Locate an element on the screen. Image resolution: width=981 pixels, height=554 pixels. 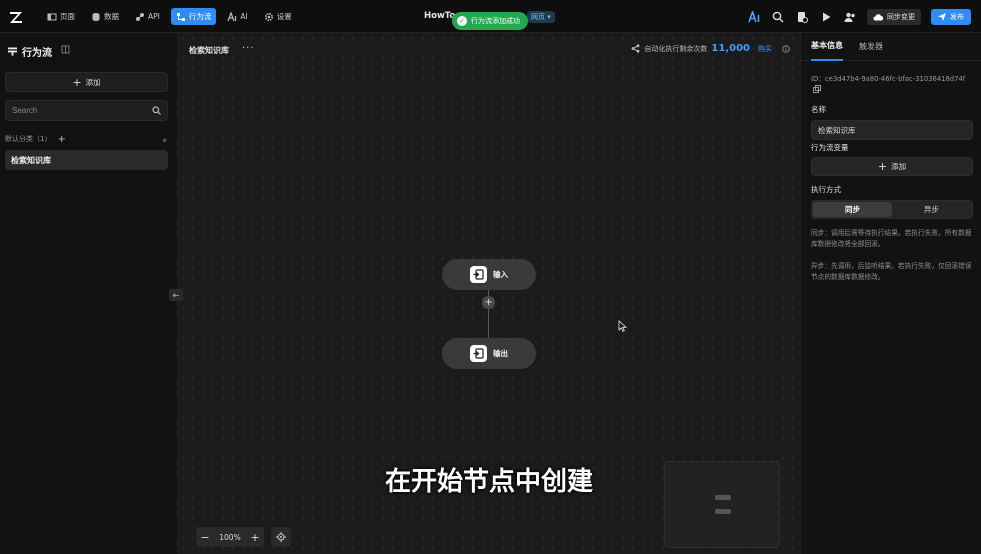
add-workflow-label: 添加 is located at coordinates (93, 82).